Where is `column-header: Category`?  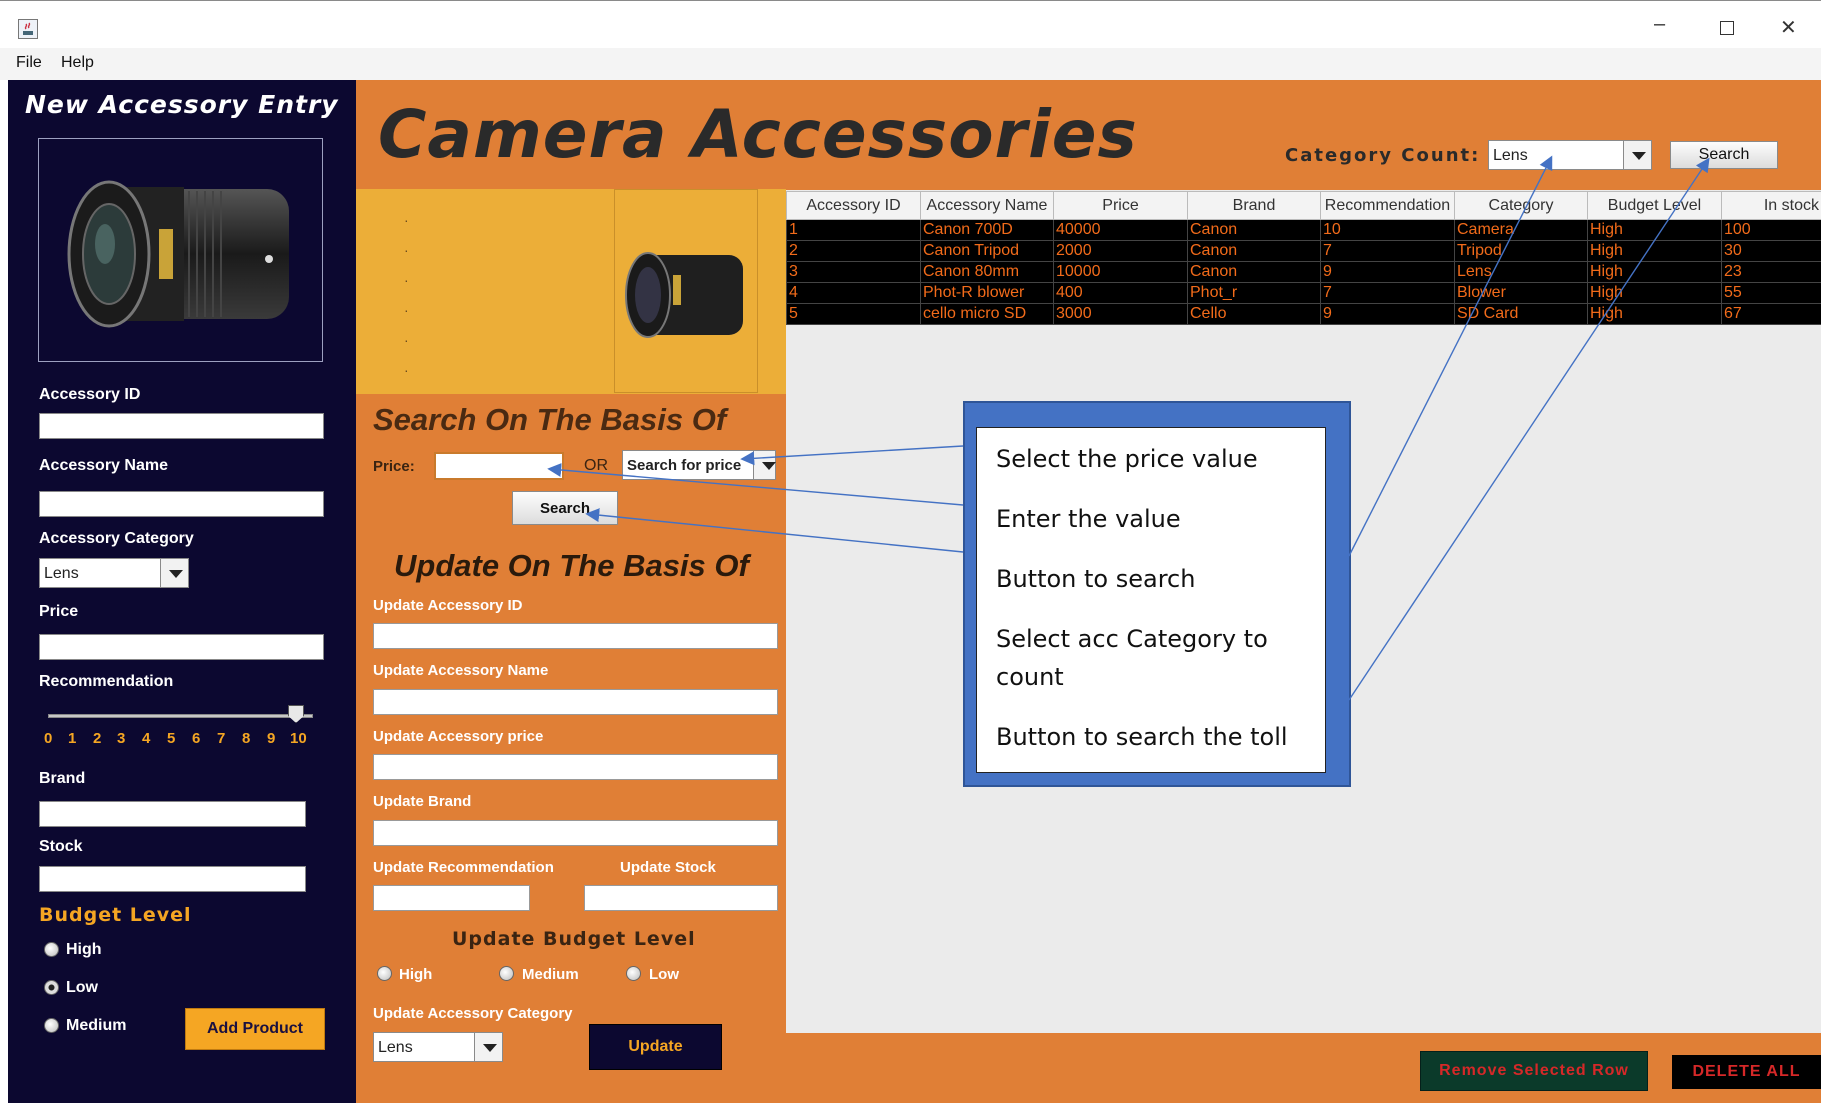
column-header: Category is located at coordinates (1521, 205).